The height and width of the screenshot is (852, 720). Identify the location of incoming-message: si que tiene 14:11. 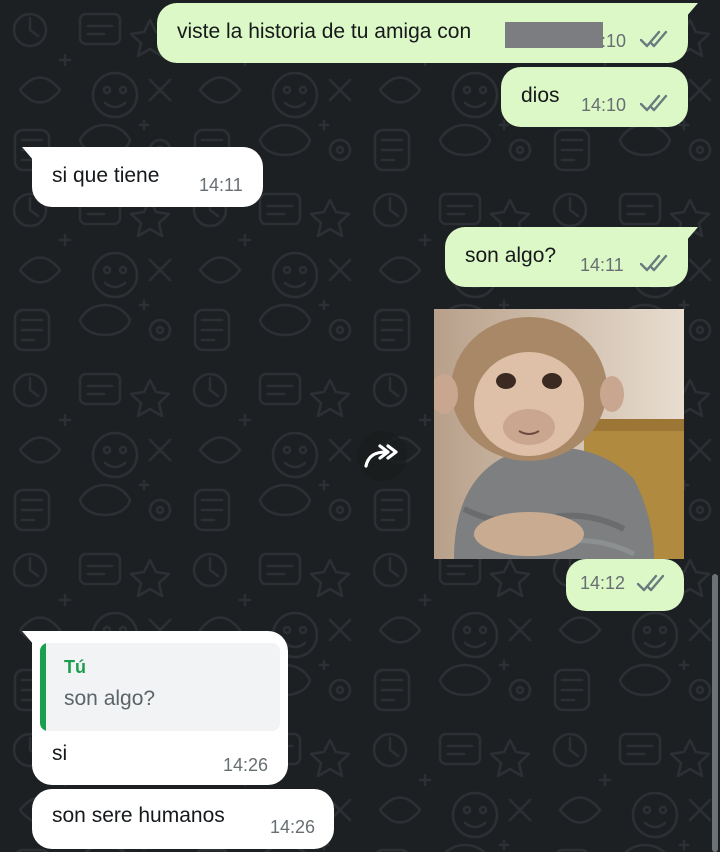
(142, 177).